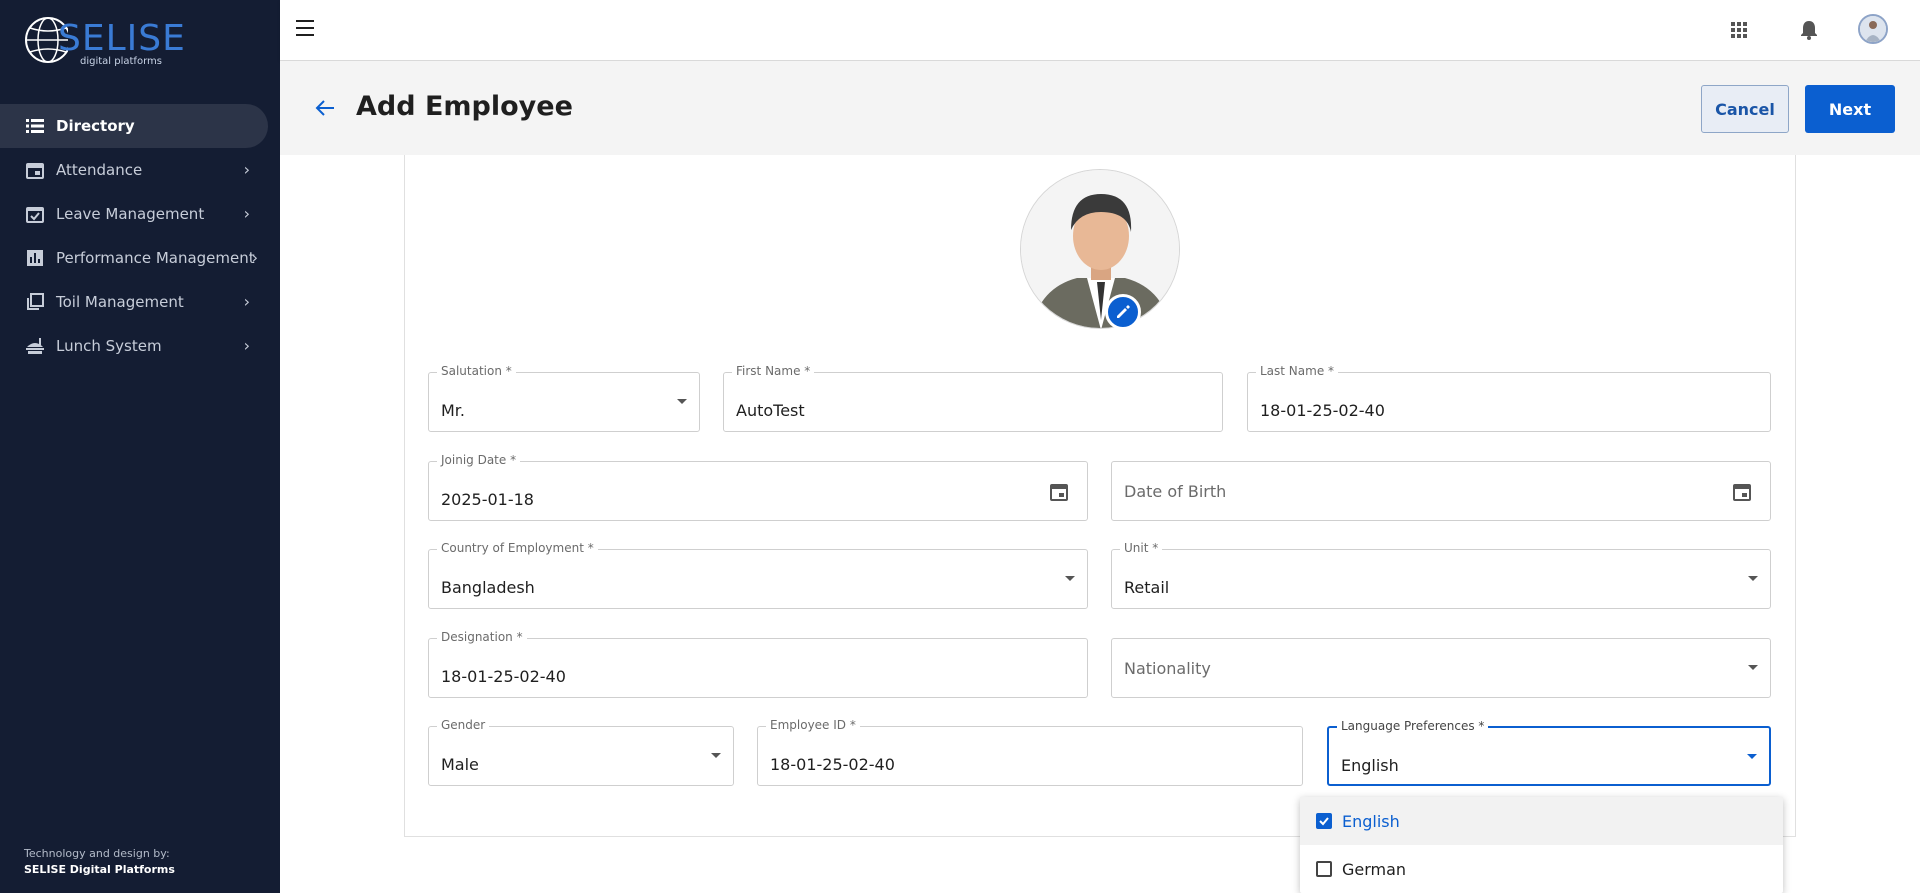 Image resolution: width=1920 pixels, height=893 pixels. Describe the element at coordinates (488, 587) in the screenshot. I see `country-value: Bangladesh` at that location.